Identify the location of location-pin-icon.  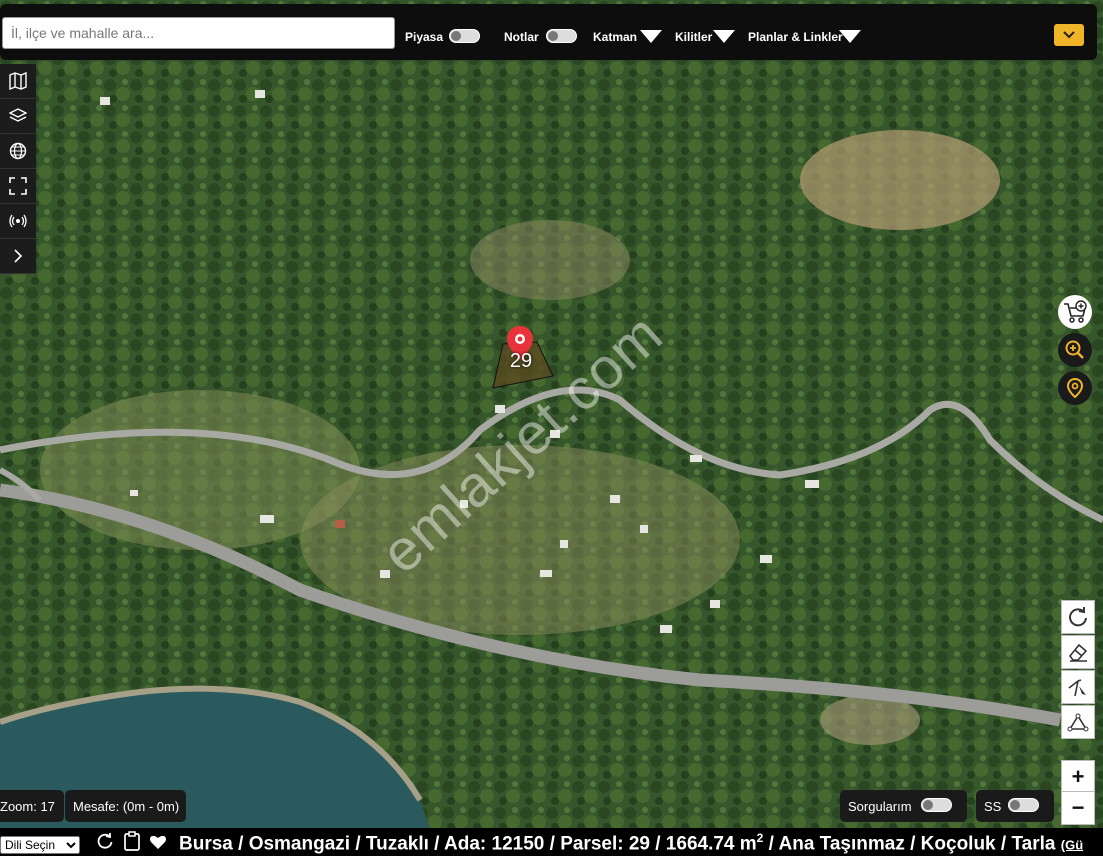
(1075, 388).